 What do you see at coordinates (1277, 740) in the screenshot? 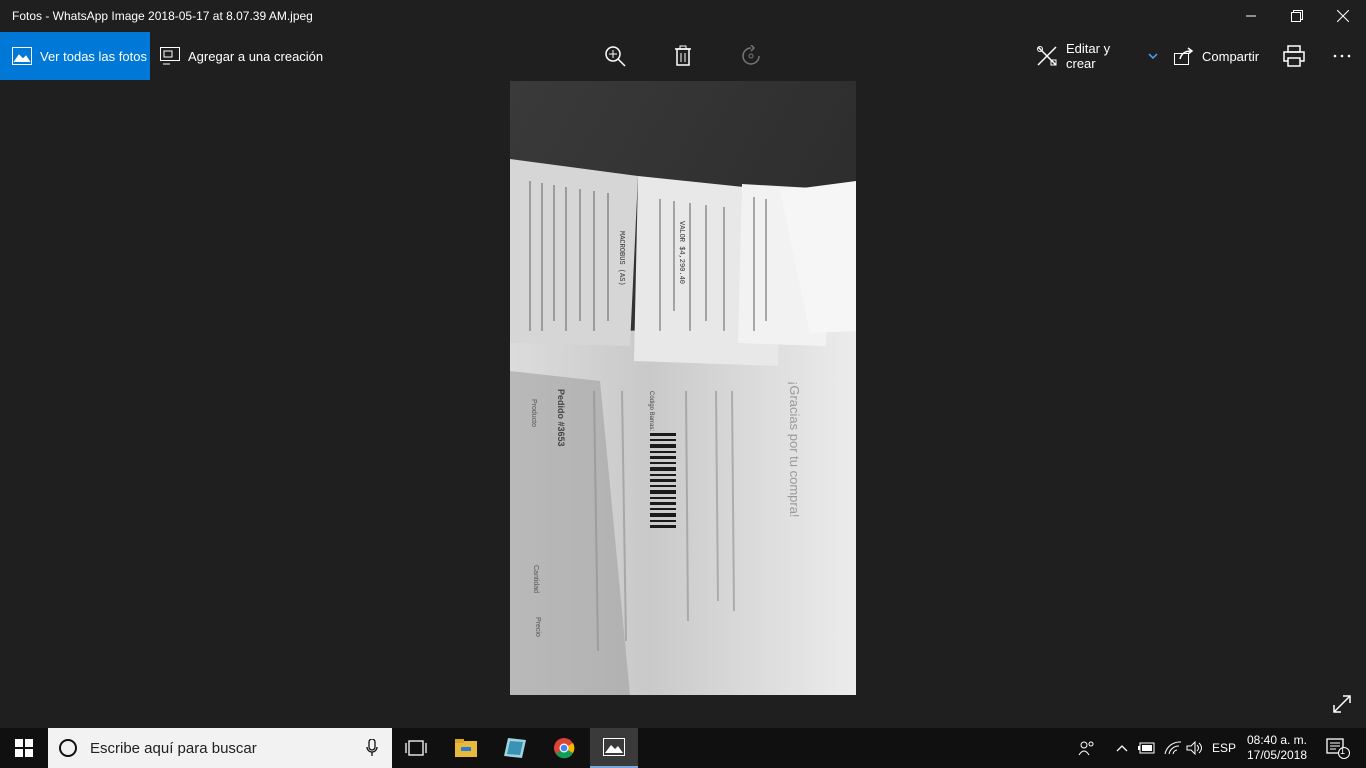
I see `clock-time: 08:40 a. m.` at bounding box center [1277, 740].